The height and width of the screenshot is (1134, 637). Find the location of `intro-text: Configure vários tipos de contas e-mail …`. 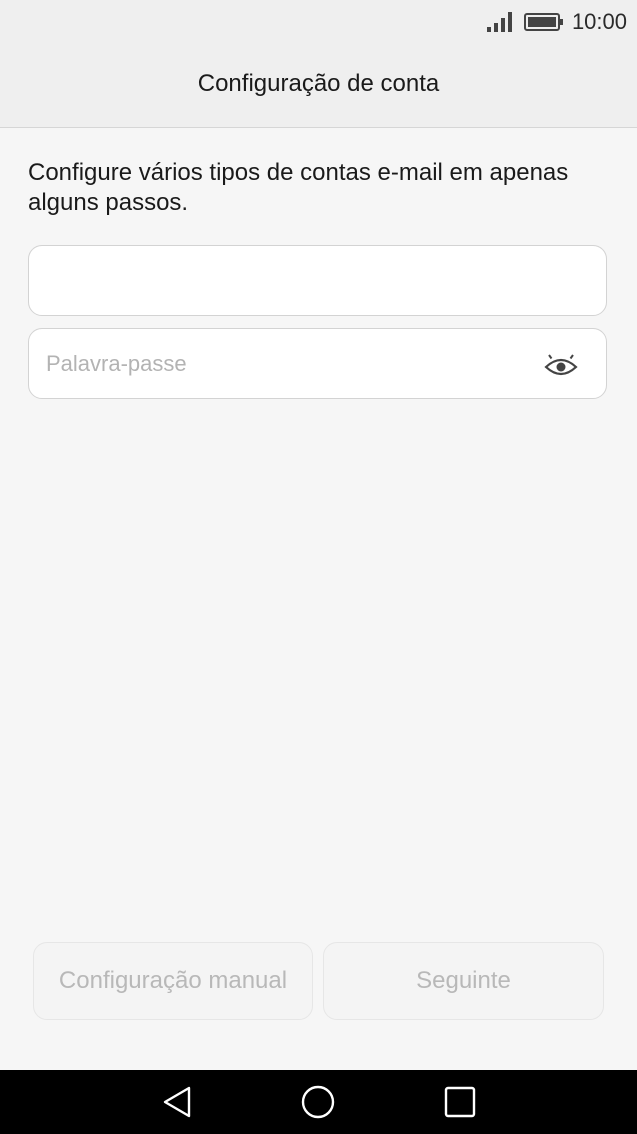

intro-text: Configure vários tipos de contas e-mail … is located at coordinates (298, 187).